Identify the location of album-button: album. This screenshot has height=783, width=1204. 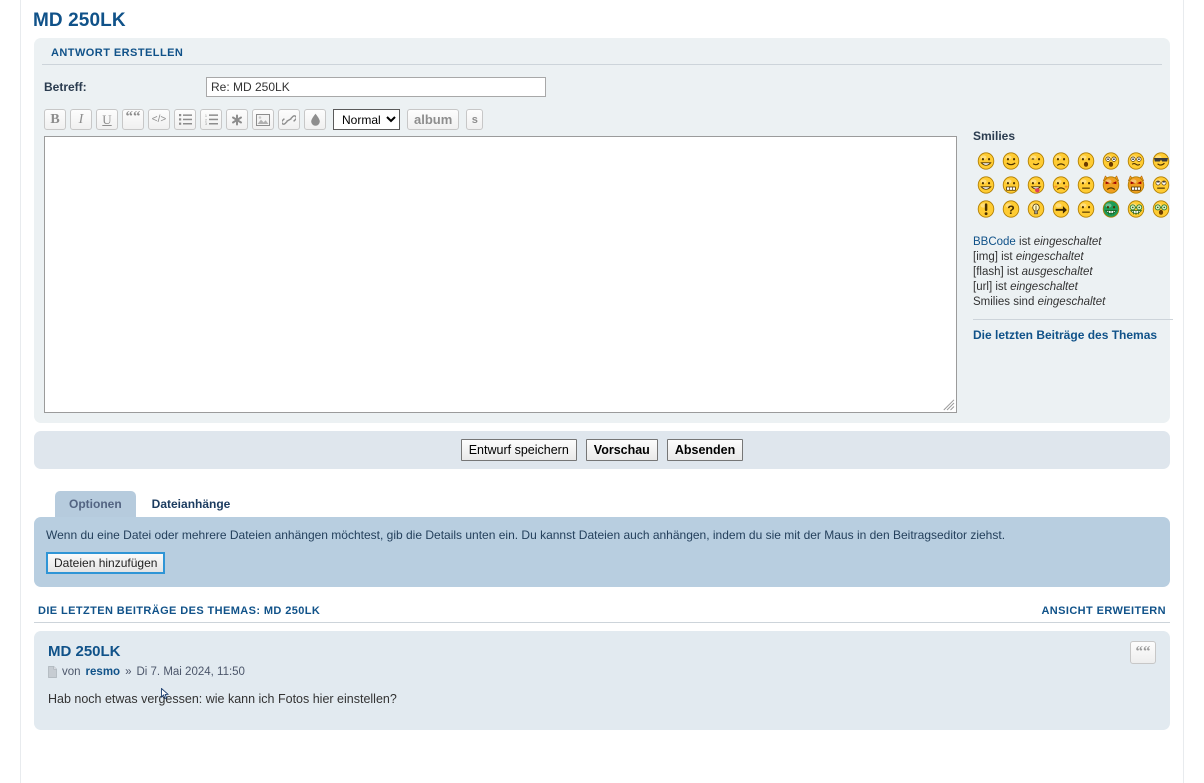
(433, 119).